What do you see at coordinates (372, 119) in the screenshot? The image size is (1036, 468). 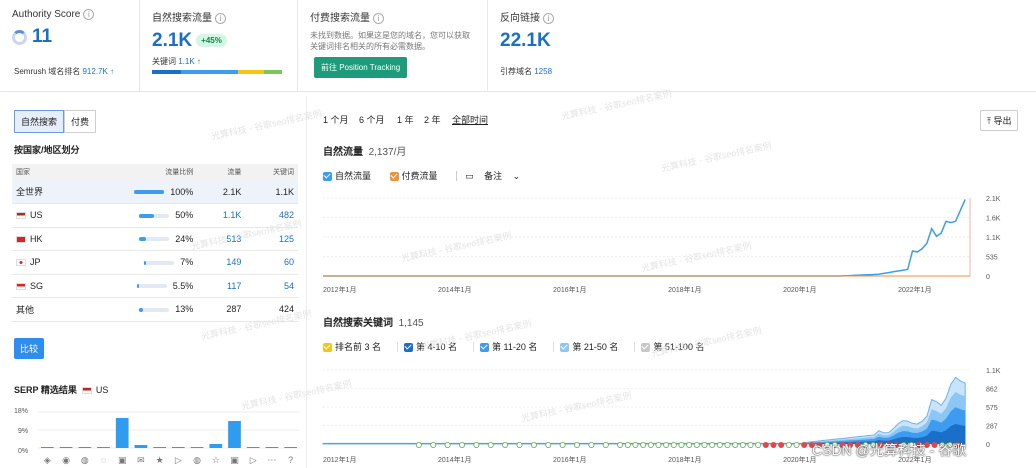 I see `range-1: 6 个月` at bounding box center [372, 119].